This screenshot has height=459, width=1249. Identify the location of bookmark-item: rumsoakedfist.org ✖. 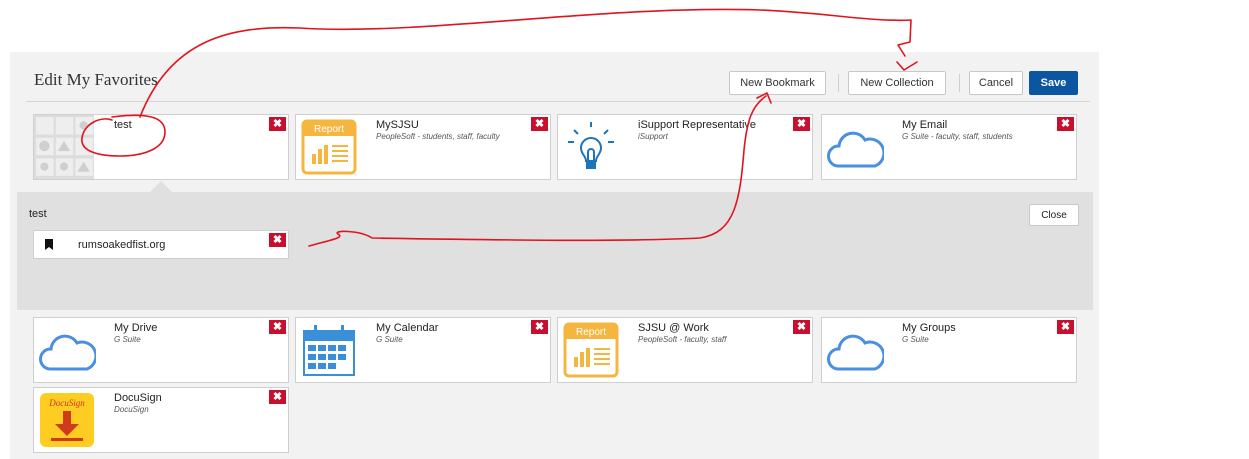
(161, 244).